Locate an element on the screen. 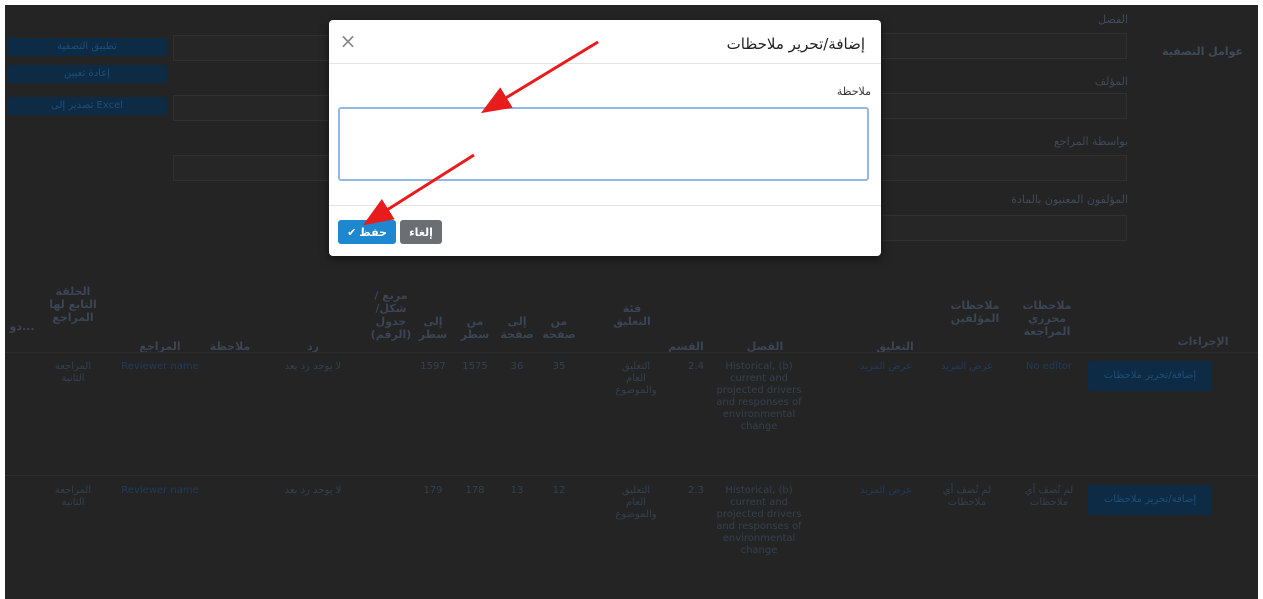 The width and height of the screenshot is (1263, 599). from-line-cell: 178 is located at coordinates (475, 490).